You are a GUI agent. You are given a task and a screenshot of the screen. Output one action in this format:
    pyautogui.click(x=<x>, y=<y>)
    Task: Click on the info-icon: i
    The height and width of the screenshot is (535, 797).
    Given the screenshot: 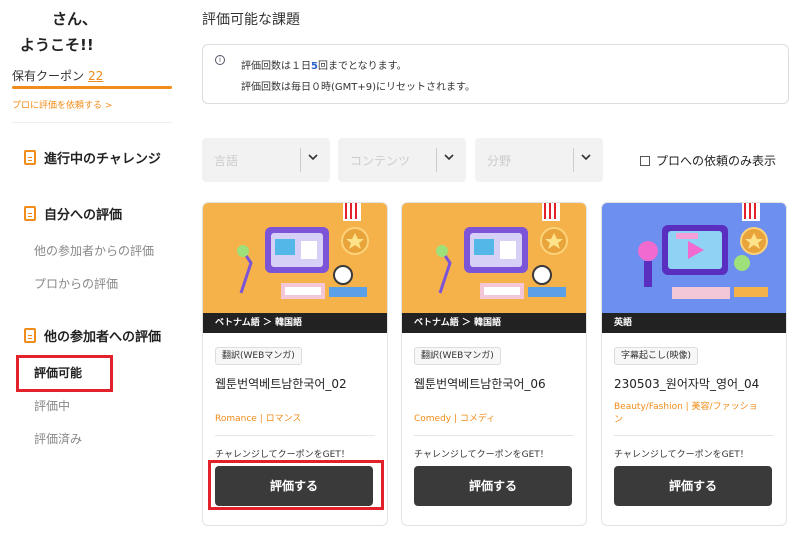 What is the action you would take?
    pyautogui.click(x=220, y=60)
    